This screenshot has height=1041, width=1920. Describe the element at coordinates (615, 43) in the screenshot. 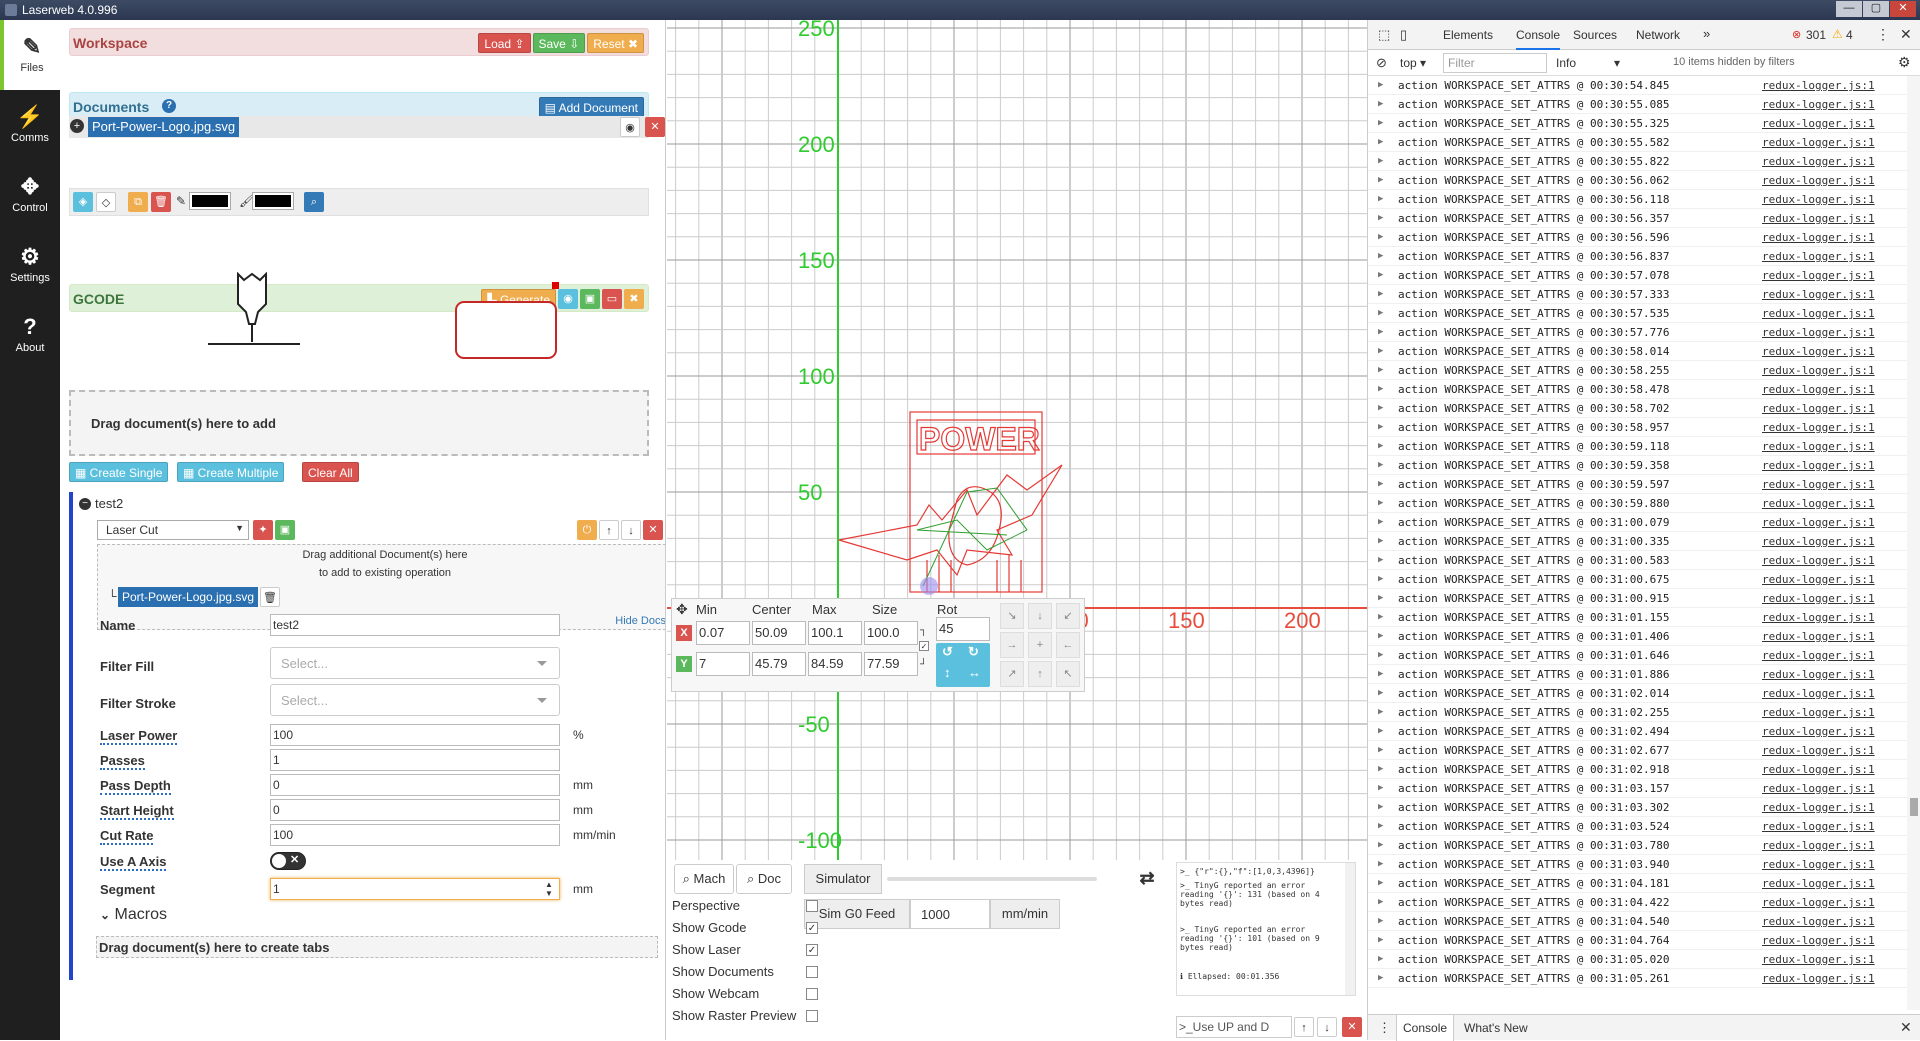

I see `reset-button: Reset ✖` at that location.